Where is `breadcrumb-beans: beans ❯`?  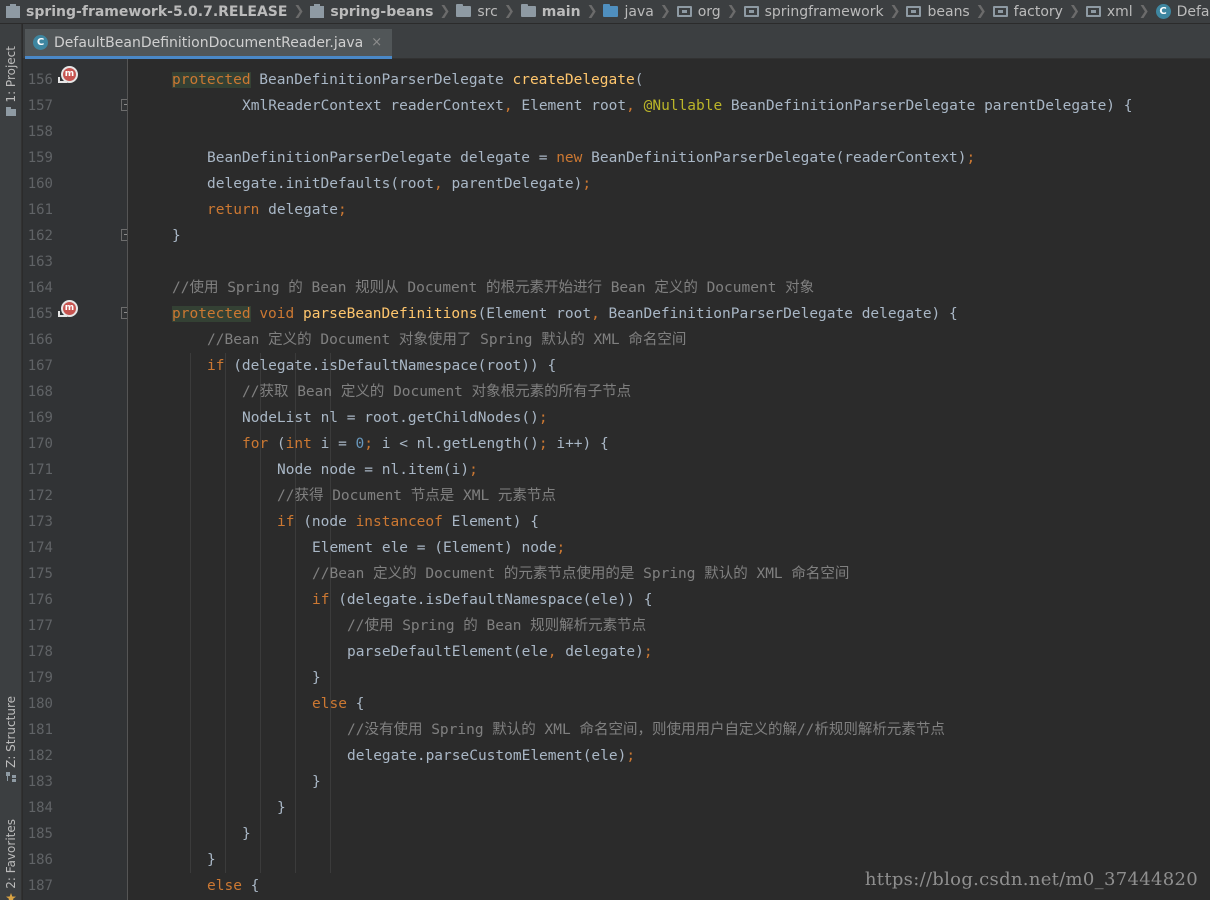 breadcrumb-beans: beans ❯ is located at coordinates (943, 11).